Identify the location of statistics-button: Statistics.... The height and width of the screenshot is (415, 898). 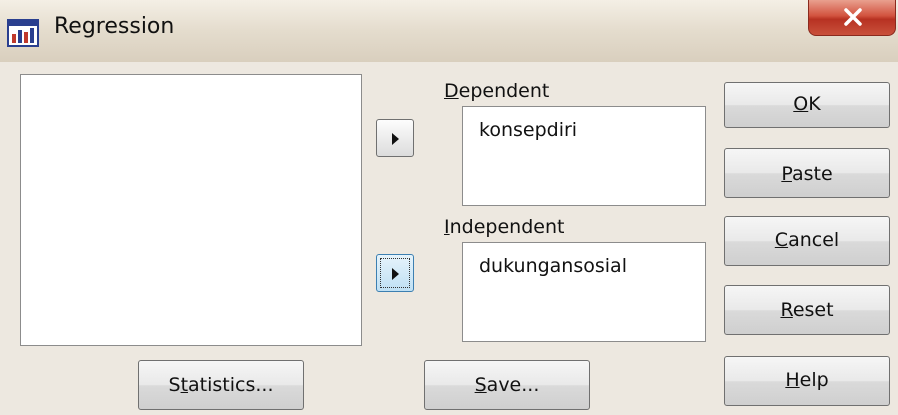
(221, 385).